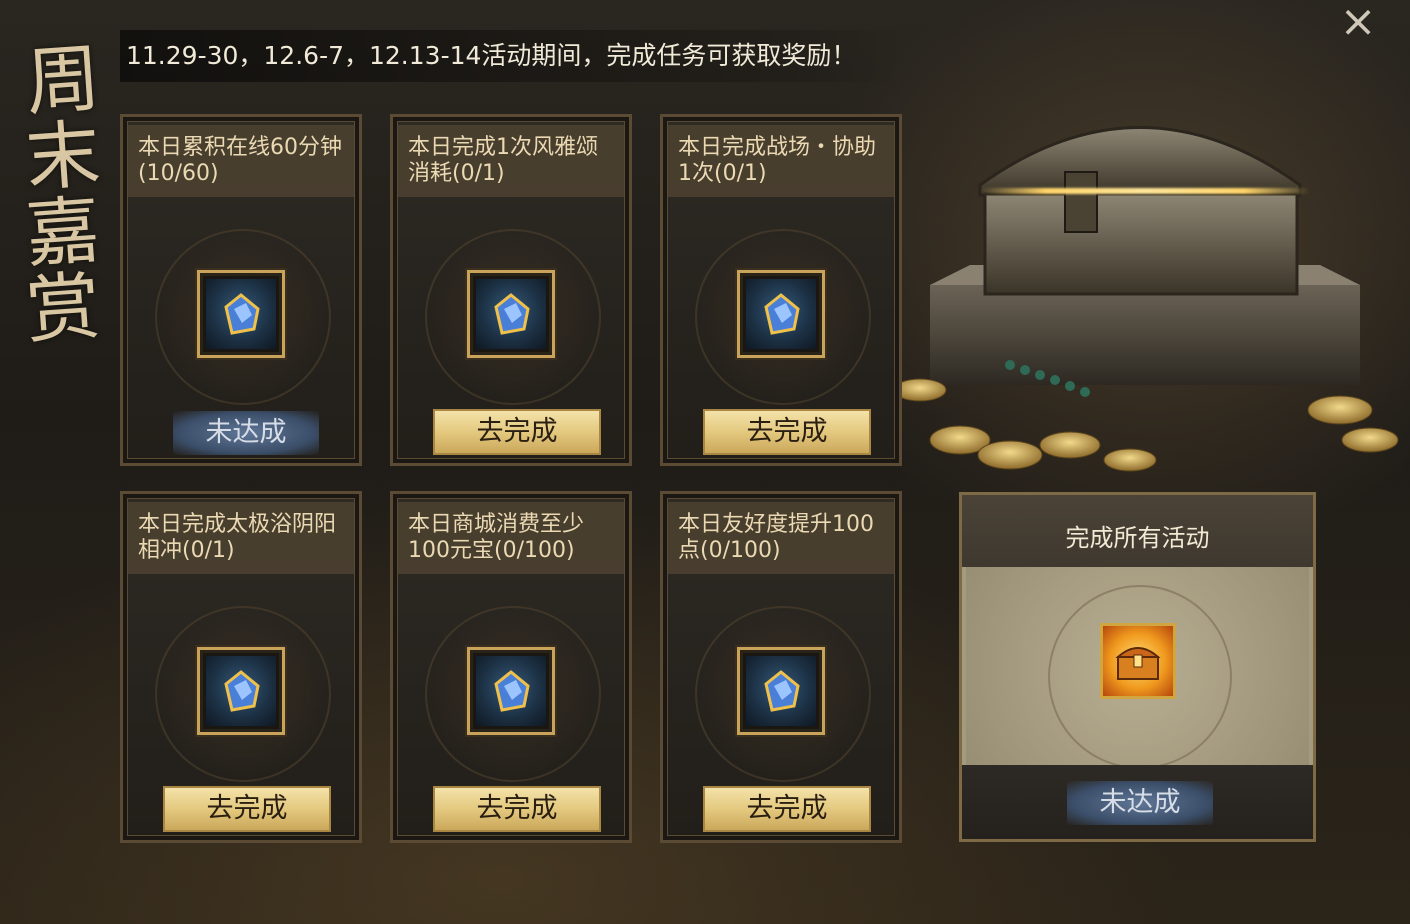  What do you see at coordinates (241, 161) in the screenshot?
I see `task-description: 本日累积在线60分钟(10/60)` at bounding box center [241, 161].